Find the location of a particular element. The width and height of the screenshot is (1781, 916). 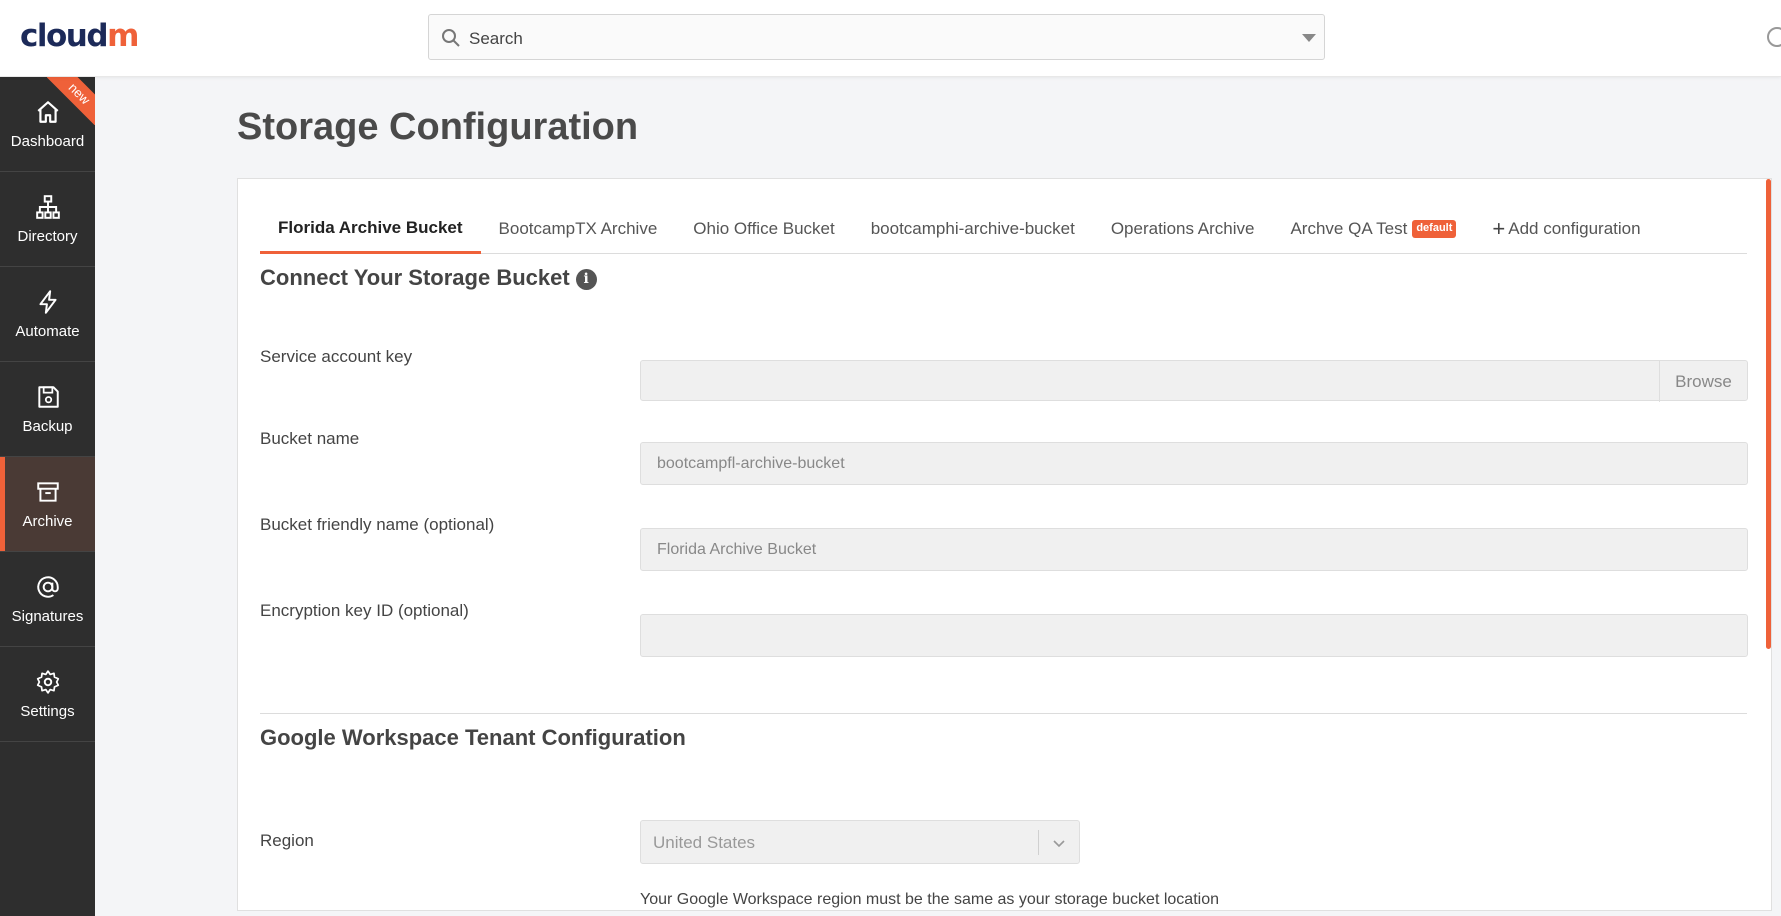

encryption-key-field is located at coordinates (1194, 635).